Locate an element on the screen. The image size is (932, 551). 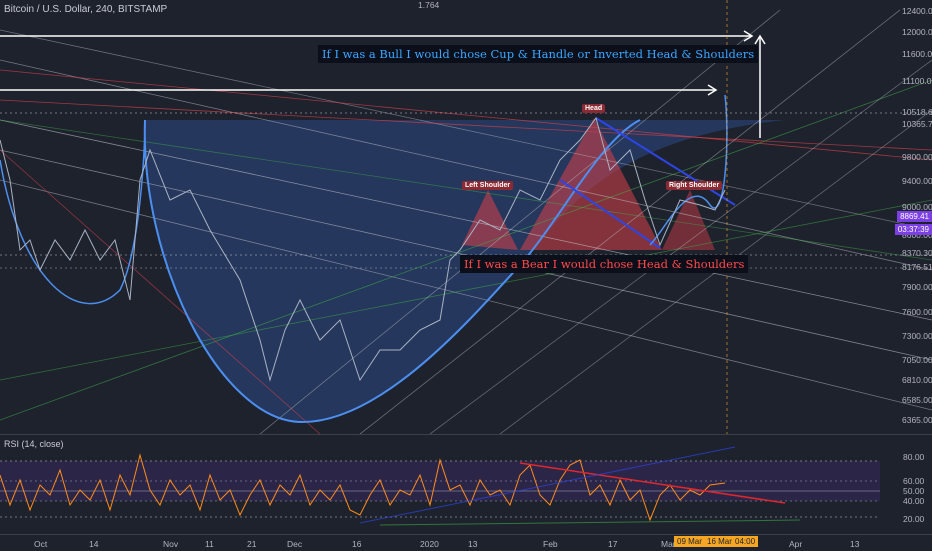
time-tick-label: 16 is located at coordinates (357, 544).